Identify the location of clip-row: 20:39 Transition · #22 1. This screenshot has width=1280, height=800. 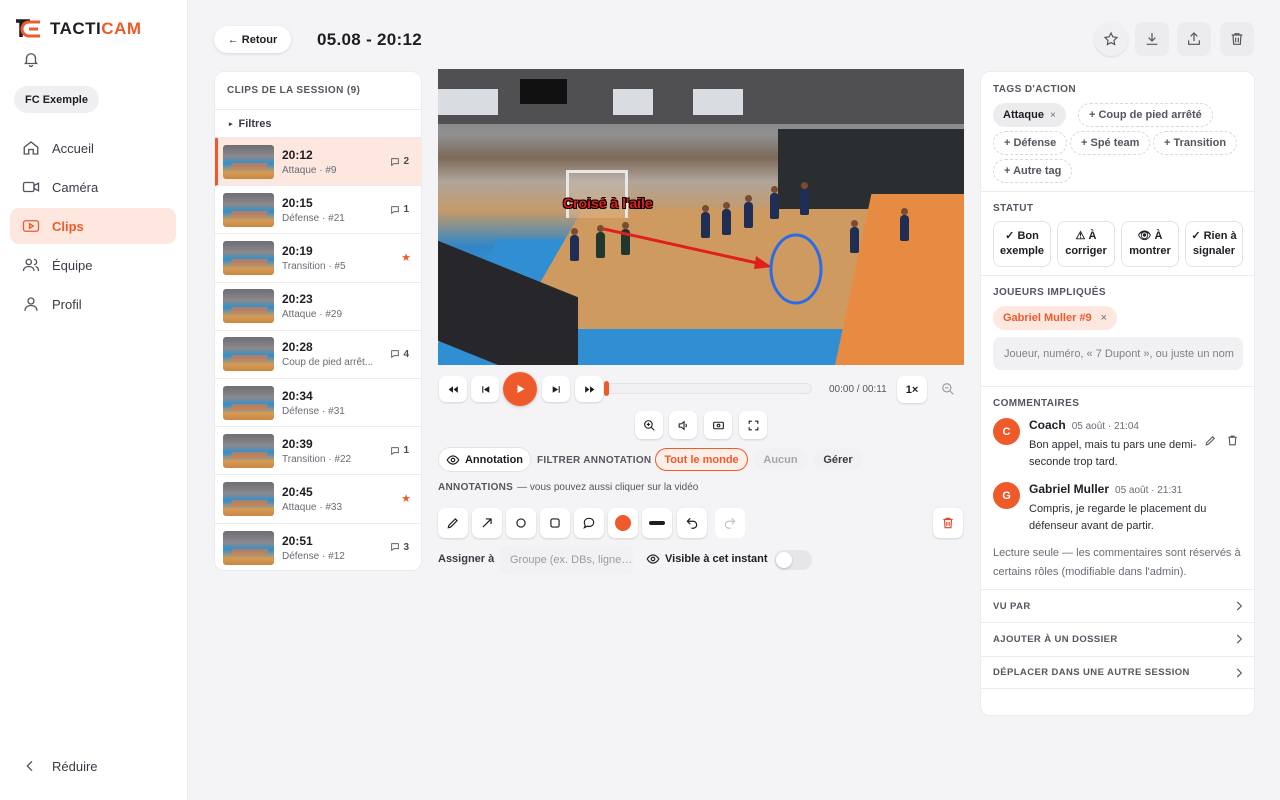
(318, 451).